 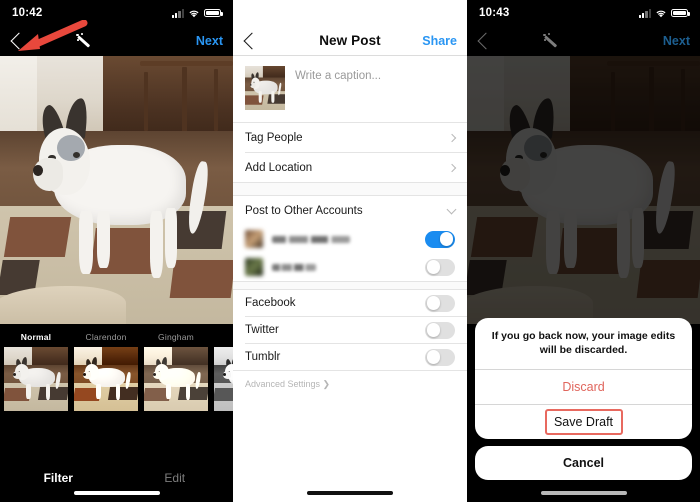 I want to click on row-label: Tag People, so click(x=274, y=137).